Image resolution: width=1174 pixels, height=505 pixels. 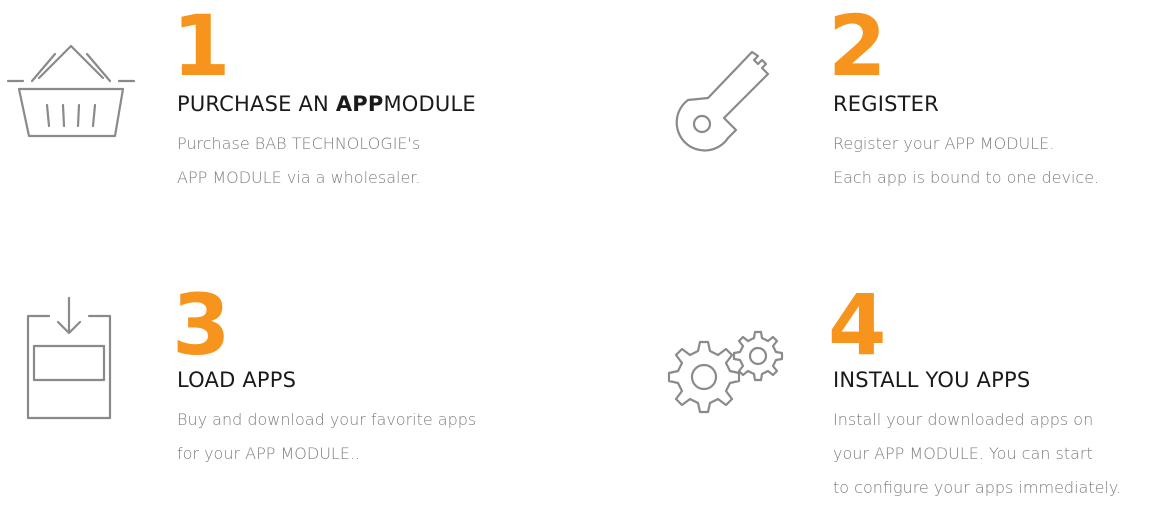 What do you see at coordinates (725, 372) in the screenshot?
I see `gears-icon` at bounding box center [725, 372].